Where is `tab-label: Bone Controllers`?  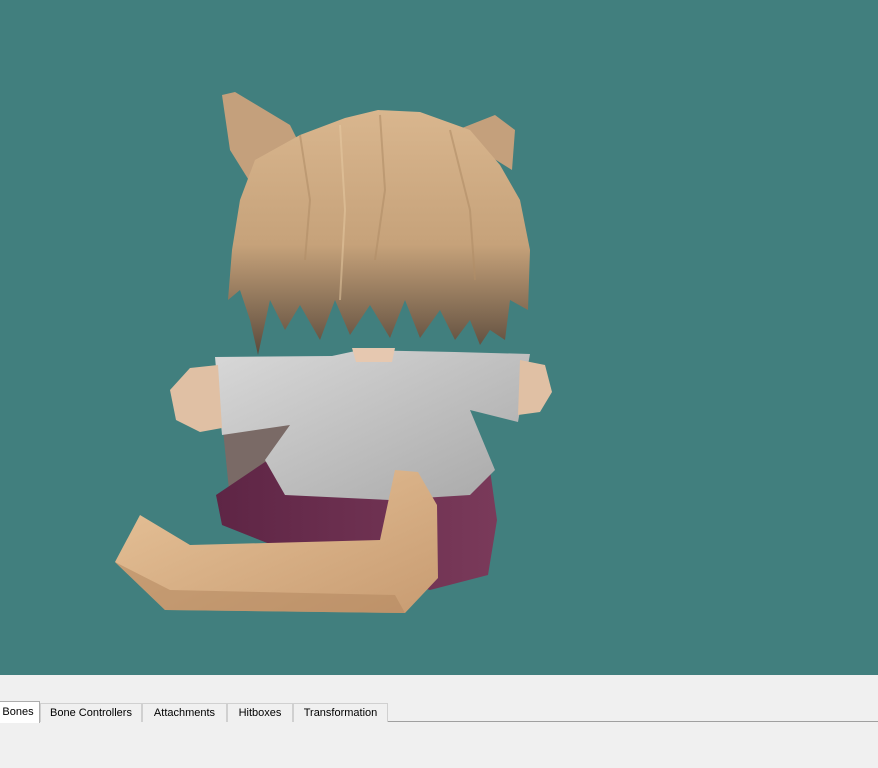
tab-label: Bone Controllers is located at coordinates (91, 713).